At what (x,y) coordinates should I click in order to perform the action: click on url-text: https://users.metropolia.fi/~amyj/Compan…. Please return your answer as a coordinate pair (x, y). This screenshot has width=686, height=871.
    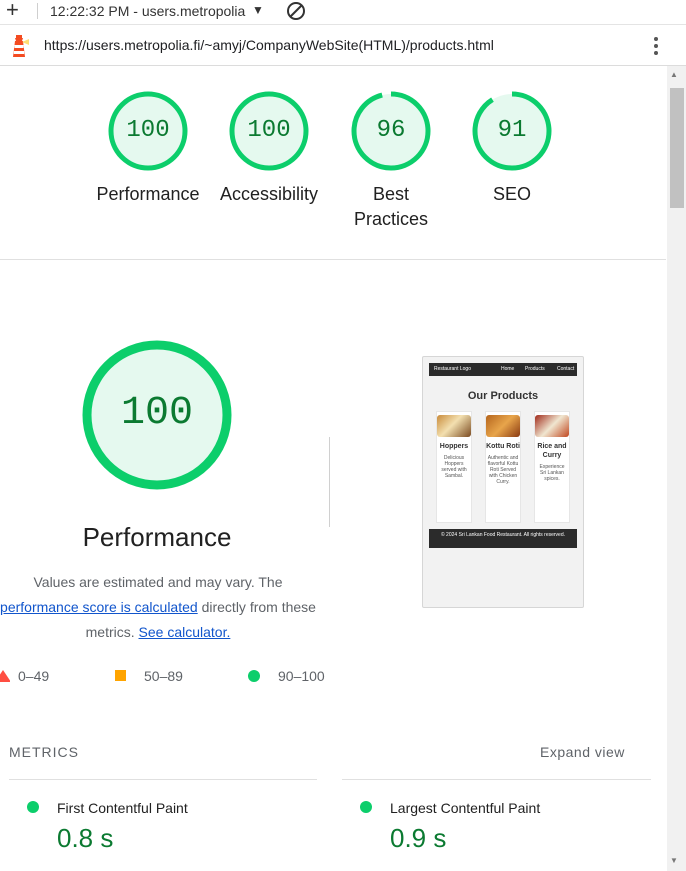
    Looking at the image, I should click on (269, 45).